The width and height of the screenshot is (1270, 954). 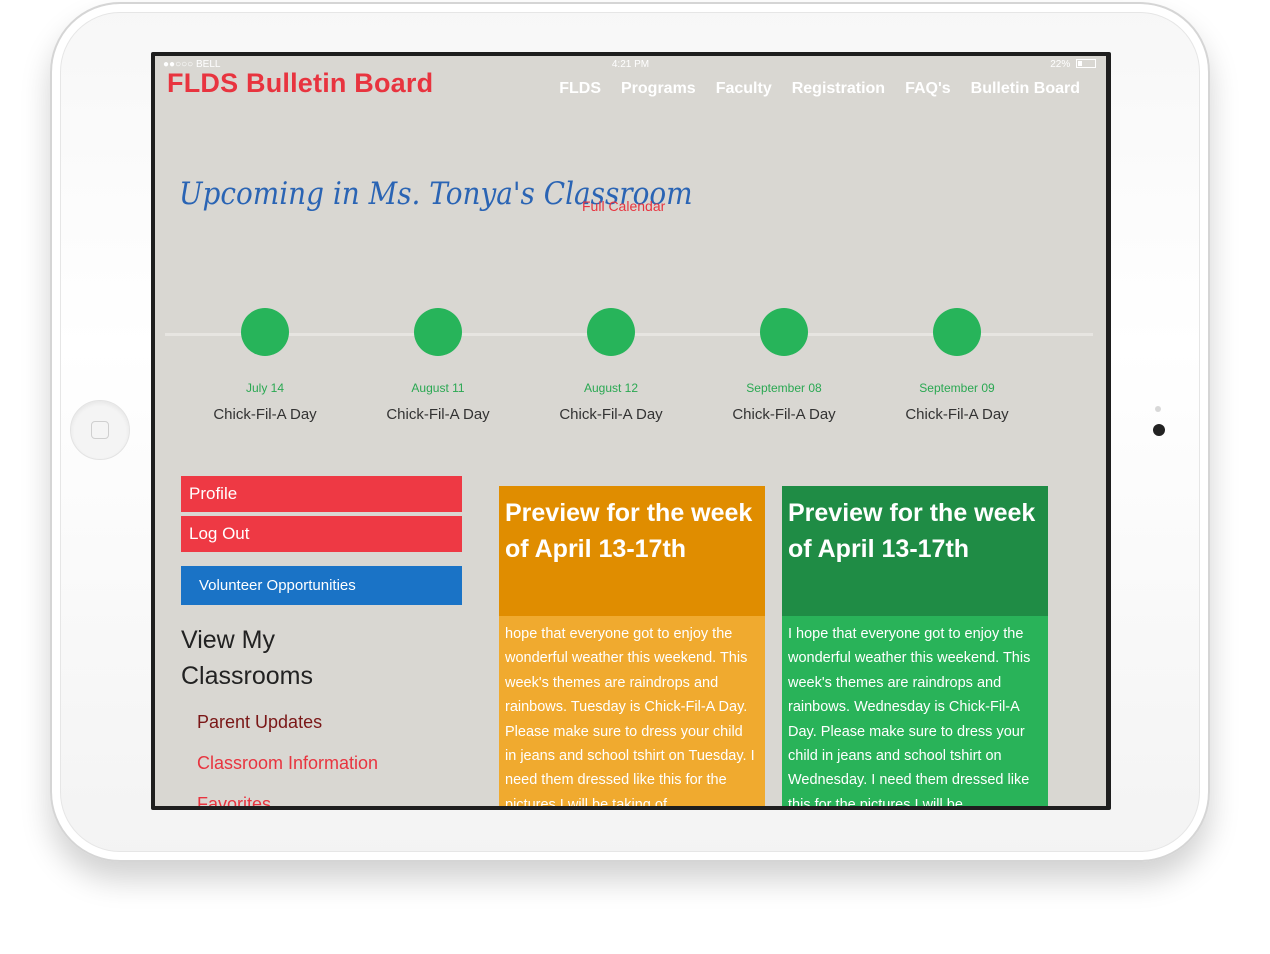 What do you see at coordinates (1025, 89) in the screenshot?
I see `nav-item-bulletin-board: Bulletin Board` at bounding box center [1025, 89].